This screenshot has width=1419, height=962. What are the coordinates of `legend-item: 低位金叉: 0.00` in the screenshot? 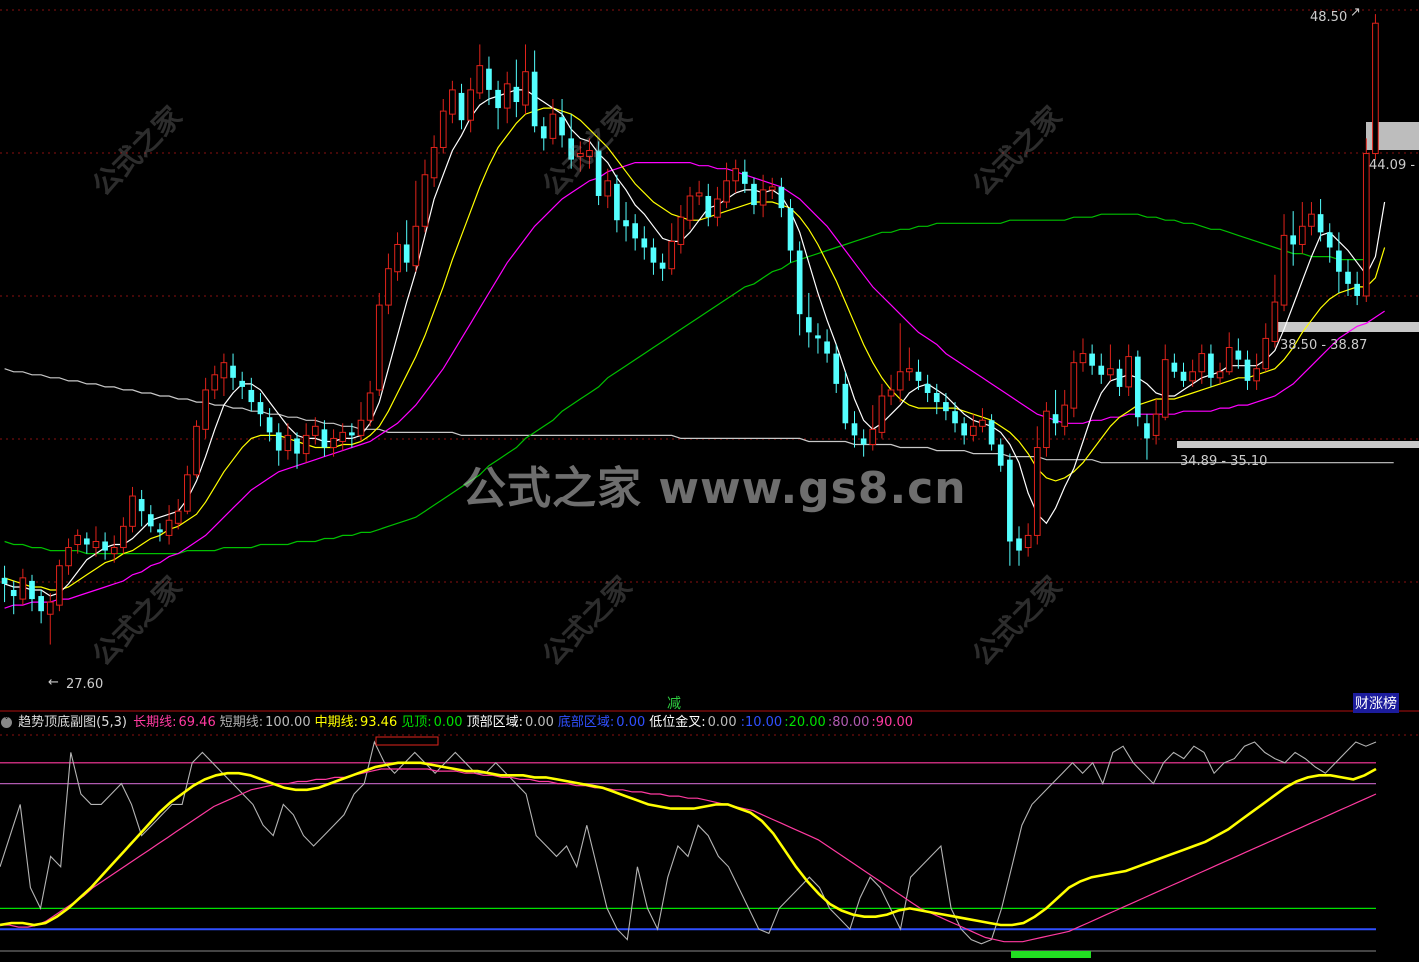 It's located at (693, 722).